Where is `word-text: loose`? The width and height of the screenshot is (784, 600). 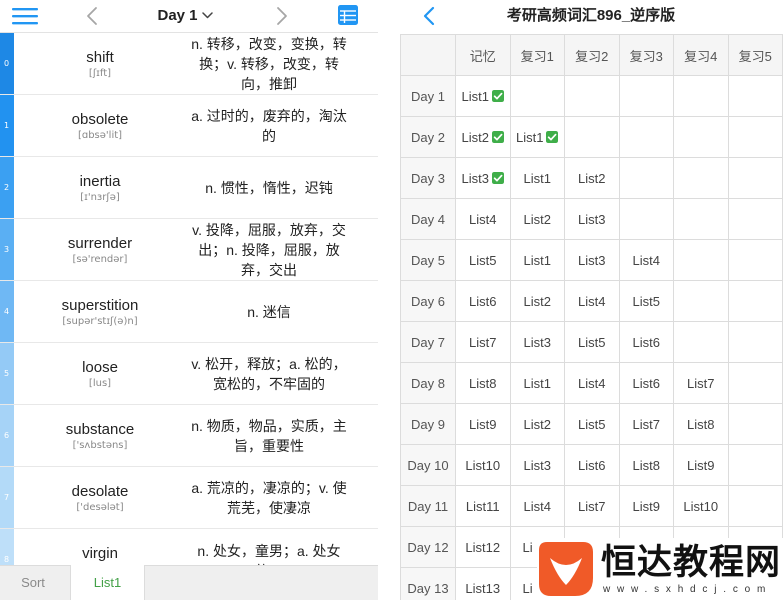 word-text: loose is located at coordinates (100, 367).